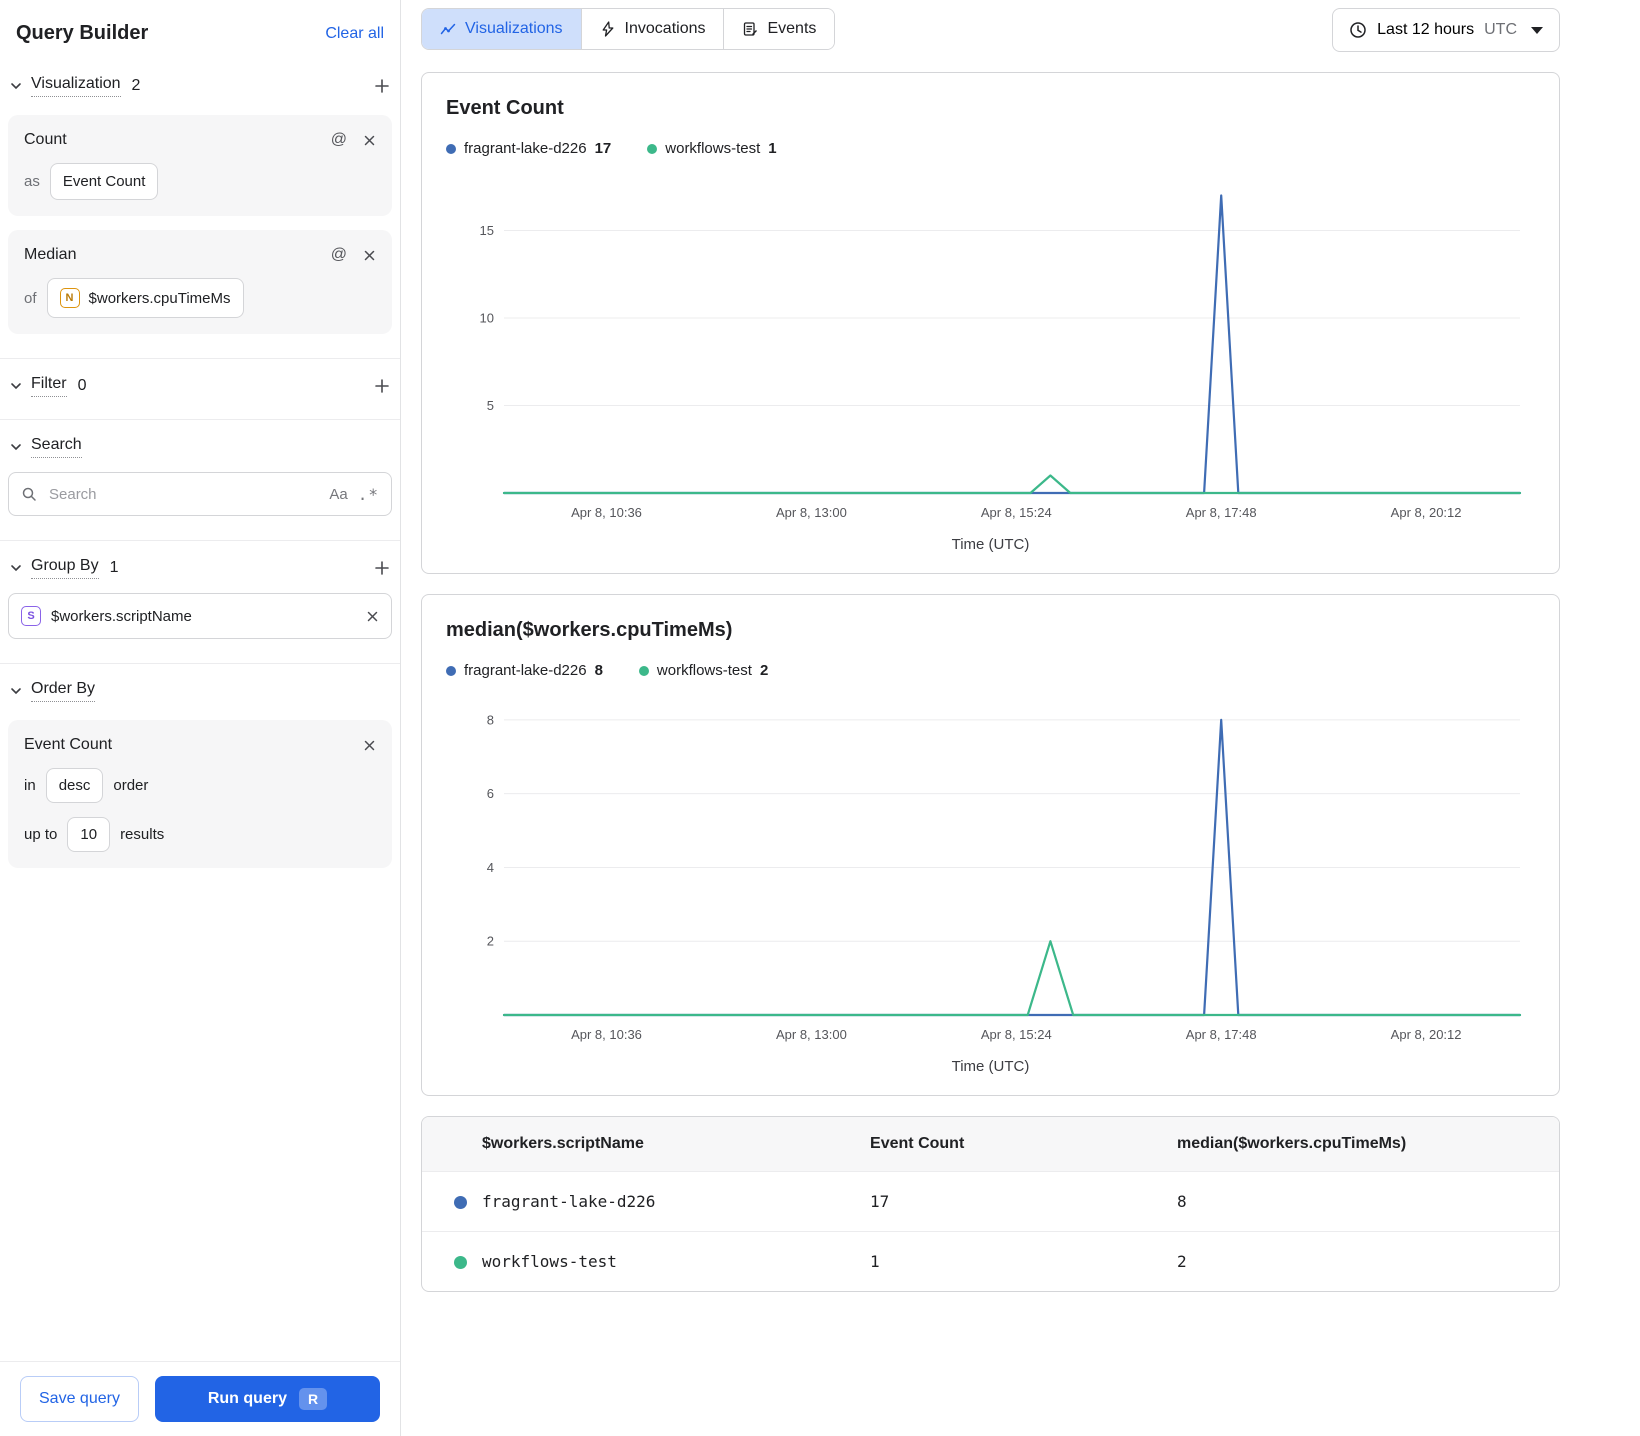 The image size is (1640, 1436). Describe the element at coordinates (490, 793) in the screenshot. I see `svg-text: 6` at that location.